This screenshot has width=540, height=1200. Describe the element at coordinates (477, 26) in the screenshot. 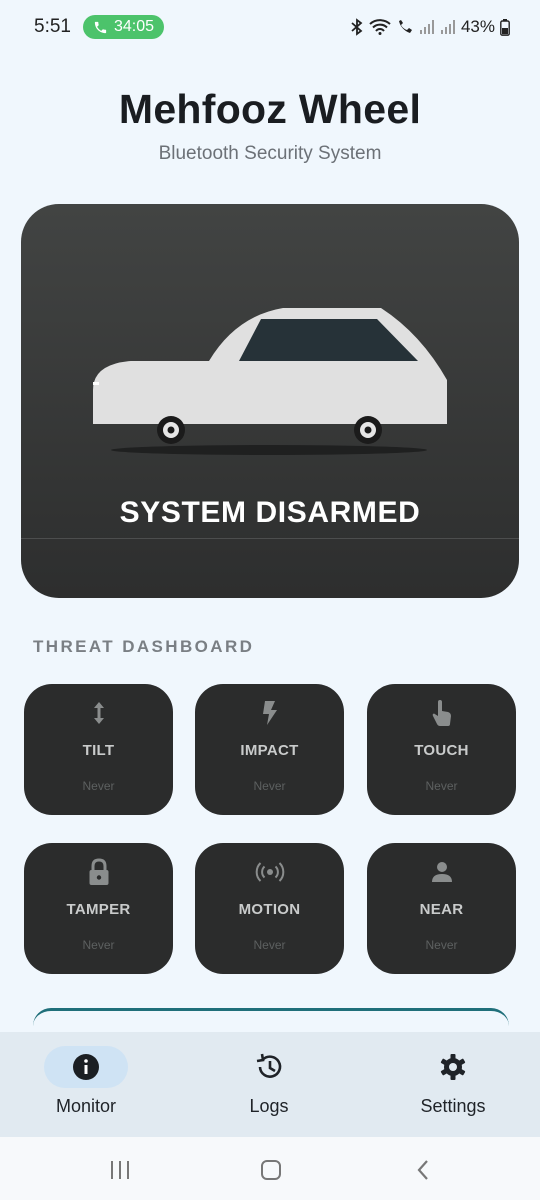

I see `battery-percent: 43%` at that location.